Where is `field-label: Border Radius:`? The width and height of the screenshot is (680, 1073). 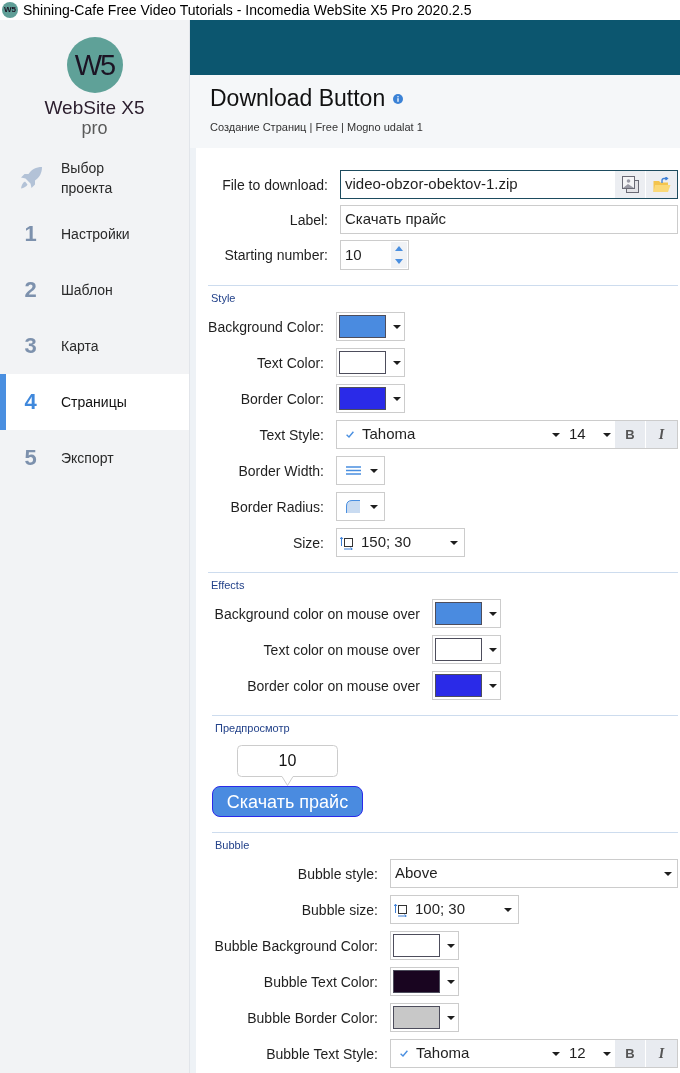
field-label: Border Radius: is located at coordinates (277, 506).